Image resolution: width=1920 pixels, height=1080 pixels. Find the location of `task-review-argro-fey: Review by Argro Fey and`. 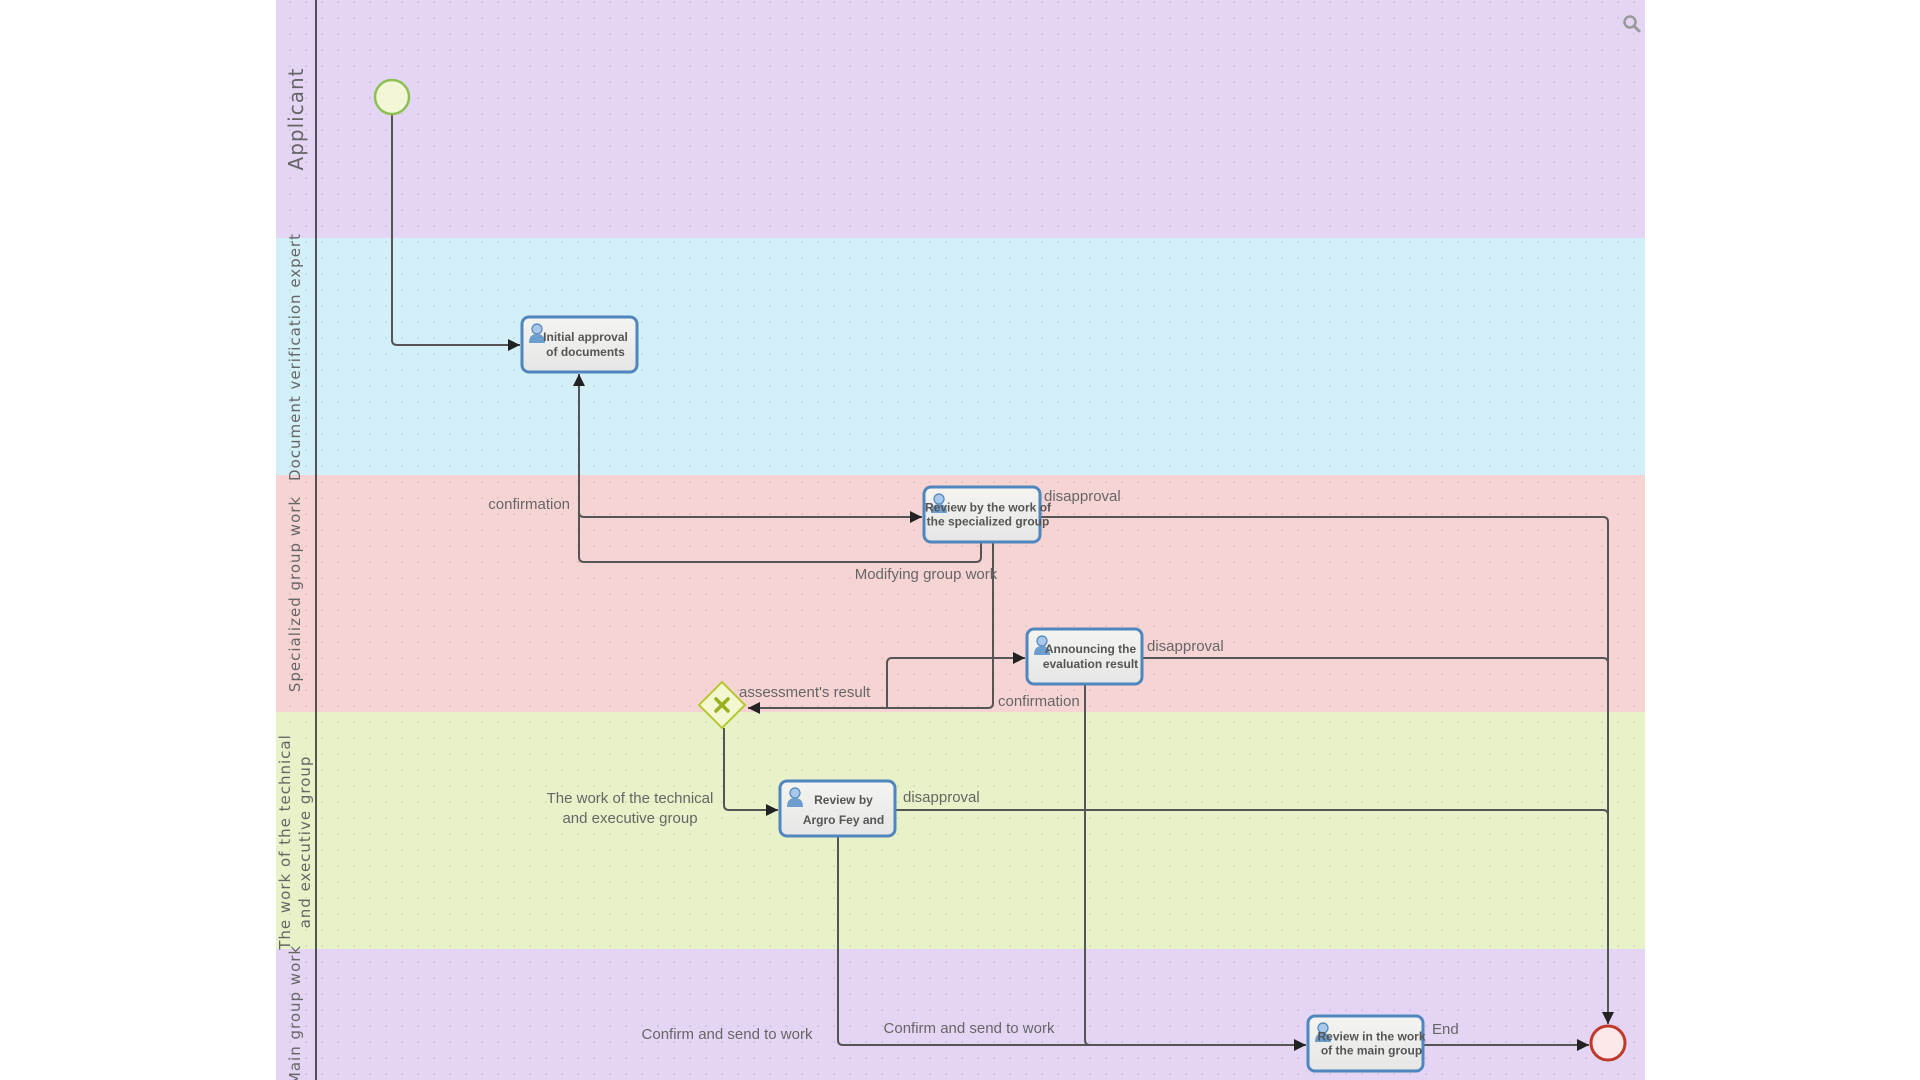

task-review-argro-fey: Review by Argro Fey and is located at coordinates (837, 808).